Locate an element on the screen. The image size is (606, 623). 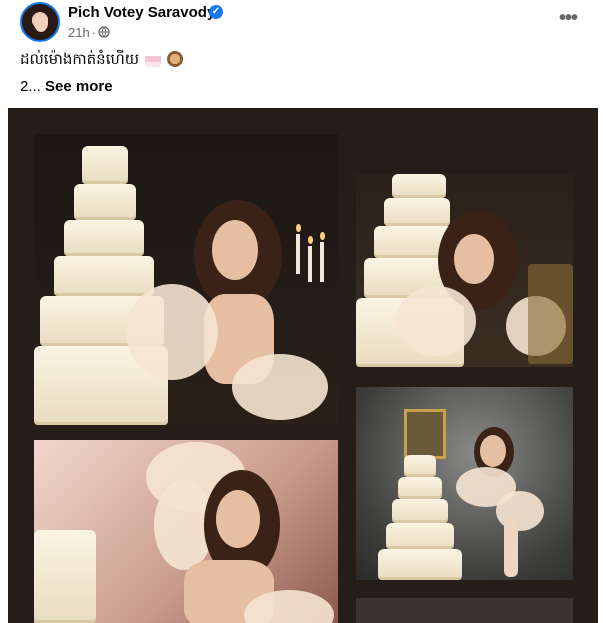
author-avatar is located at coordinates (40, 22).